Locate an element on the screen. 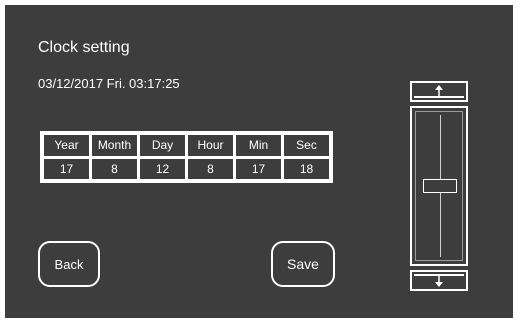 The width and height of the screenshot is (518, 323). header-month: Month is located at coordinates (114, 145).